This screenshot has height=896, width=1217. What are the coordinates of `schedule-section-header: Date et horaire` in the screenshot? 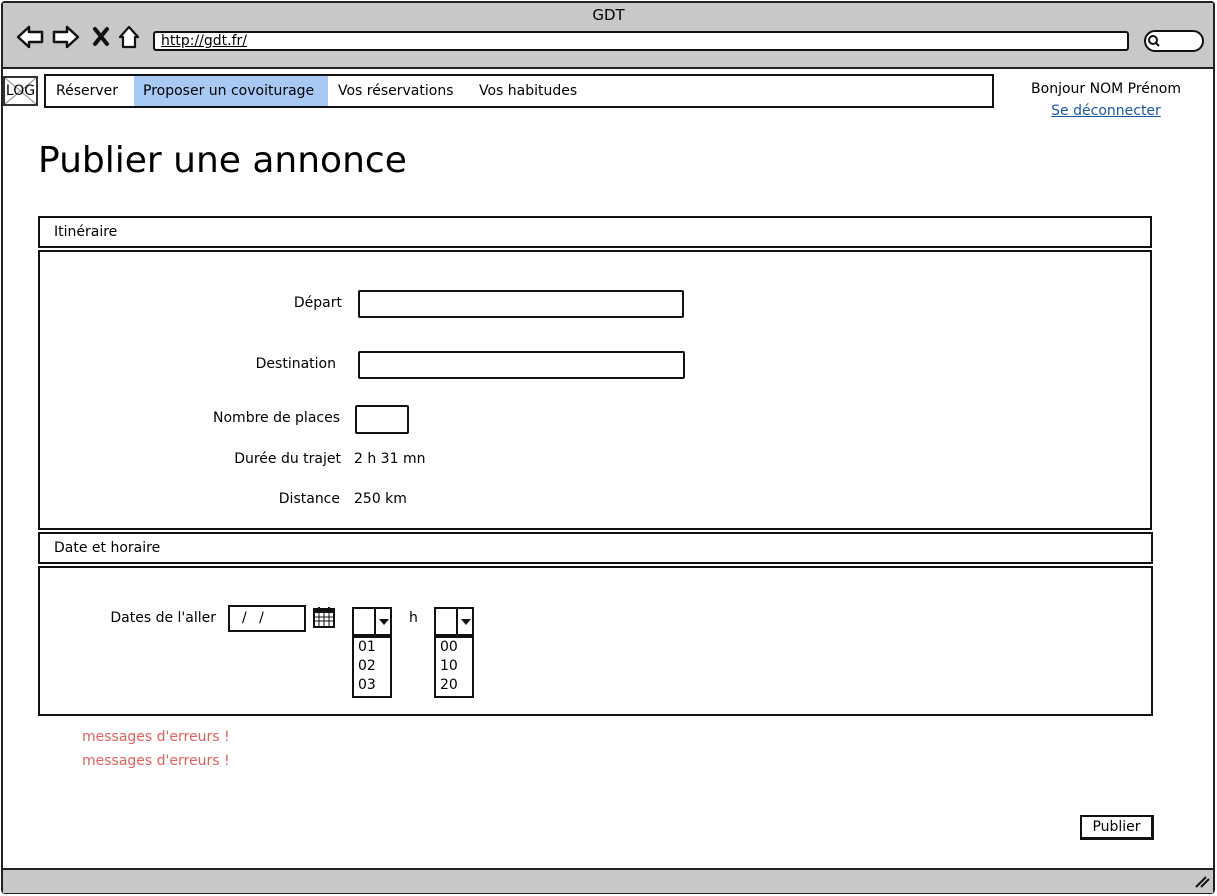 It's located at (595, 548).